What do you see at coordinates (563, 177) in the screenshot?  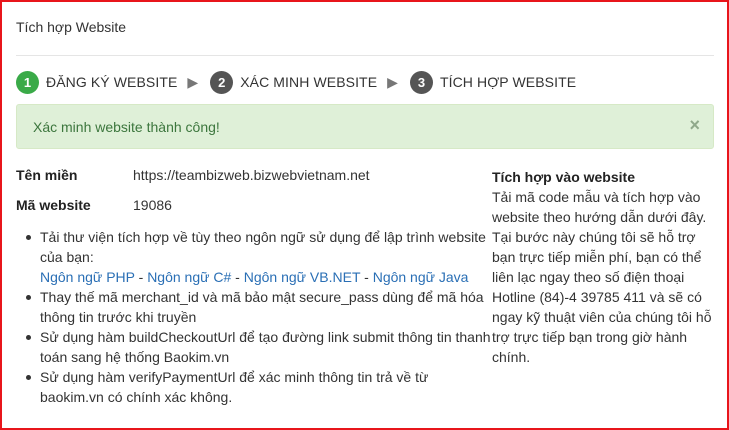 I see `help-title: Tích hợp vào website` at bounding box center [563, 177].